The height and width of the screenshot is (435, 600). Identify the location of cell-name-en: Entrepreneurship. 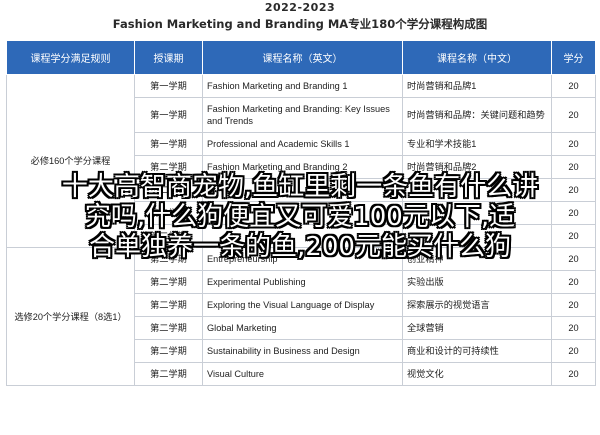
(302, 259).